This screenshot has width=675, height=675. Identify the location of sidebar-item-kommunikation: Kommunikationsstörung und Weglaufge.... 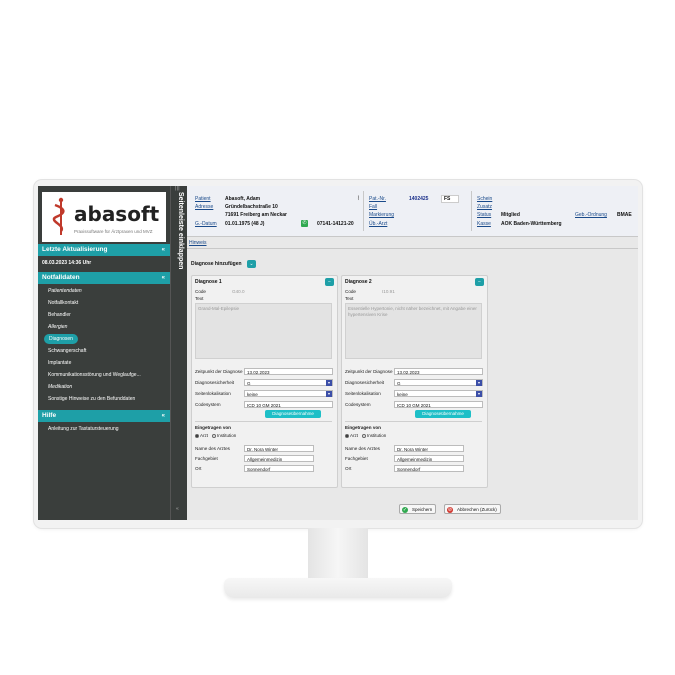
(94, 375).